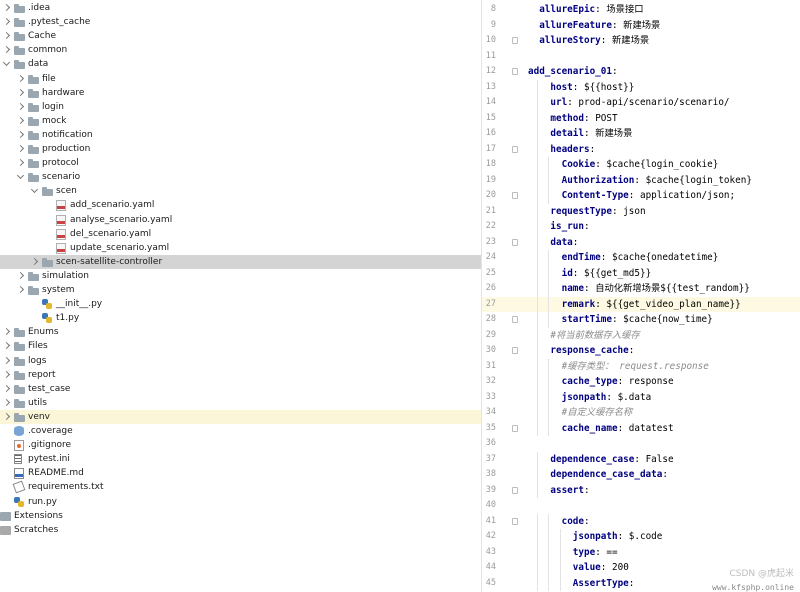  What do you see at coordinates (240, 163) in the screenshot?
I see `tree-item: protocol` at bounding box center [240, 163].